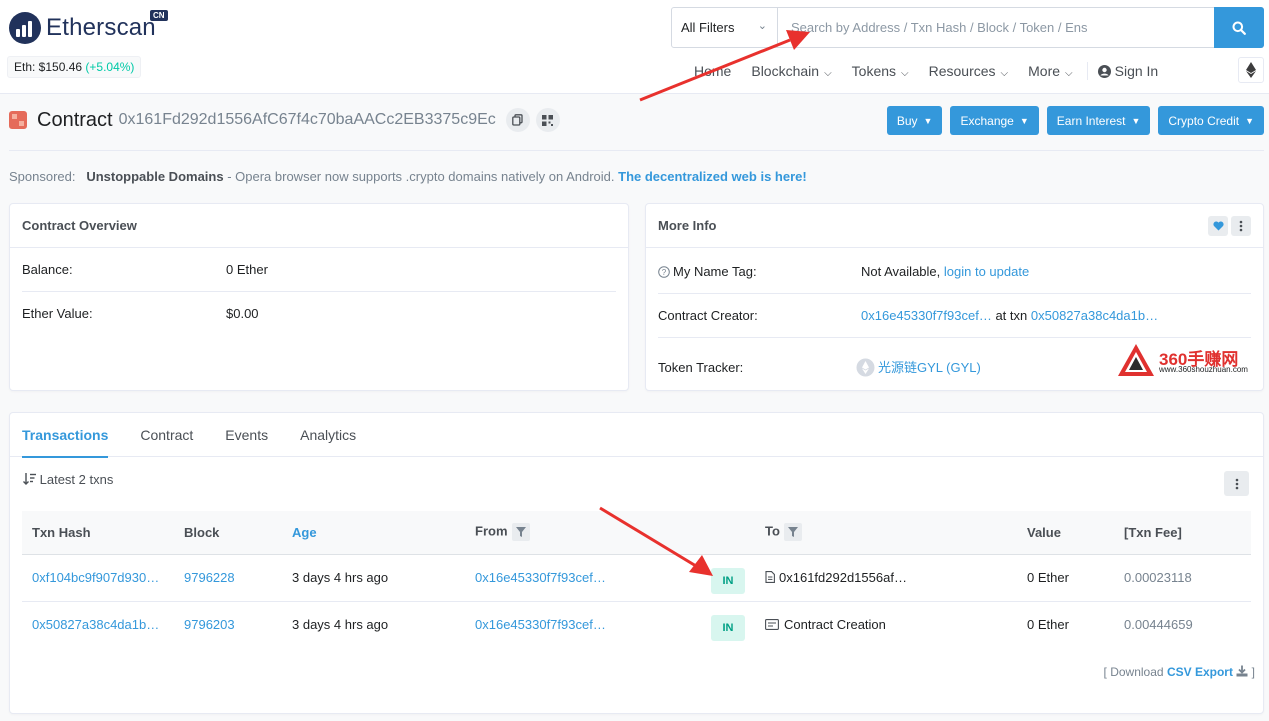  I want to click on sponsored-prefix: Sponsored:, so click(42, 176).